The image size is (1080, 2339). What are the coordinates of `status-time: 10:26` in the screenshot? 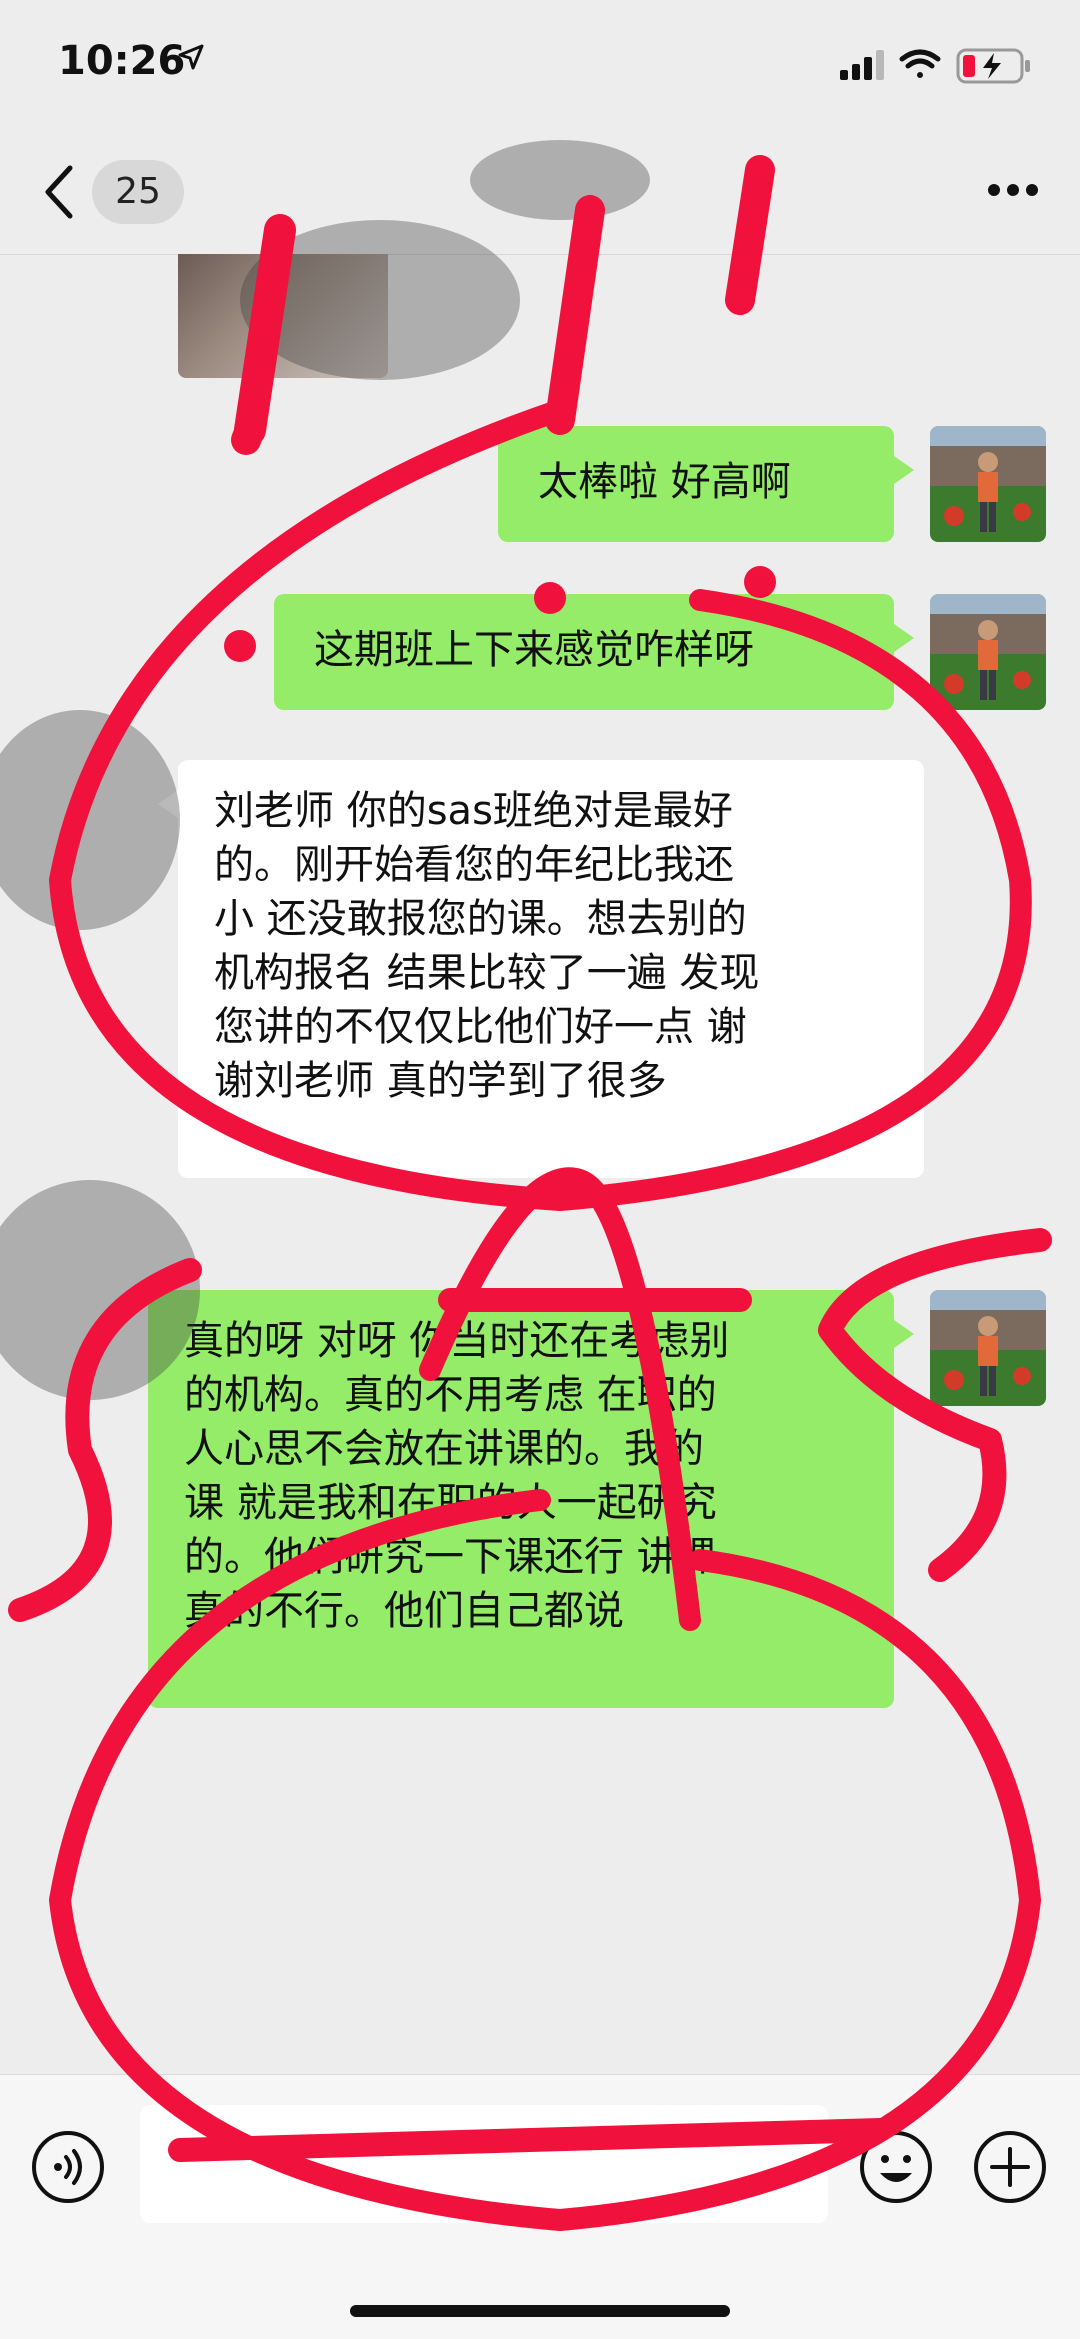 It's located at (122, 61).